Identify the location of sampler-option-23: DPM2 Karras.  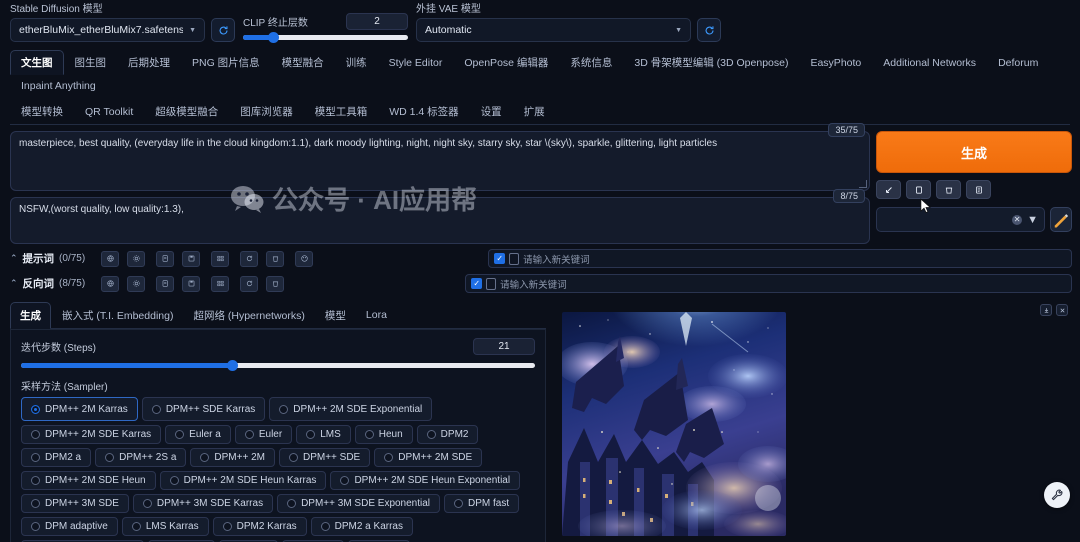
(259, 526).